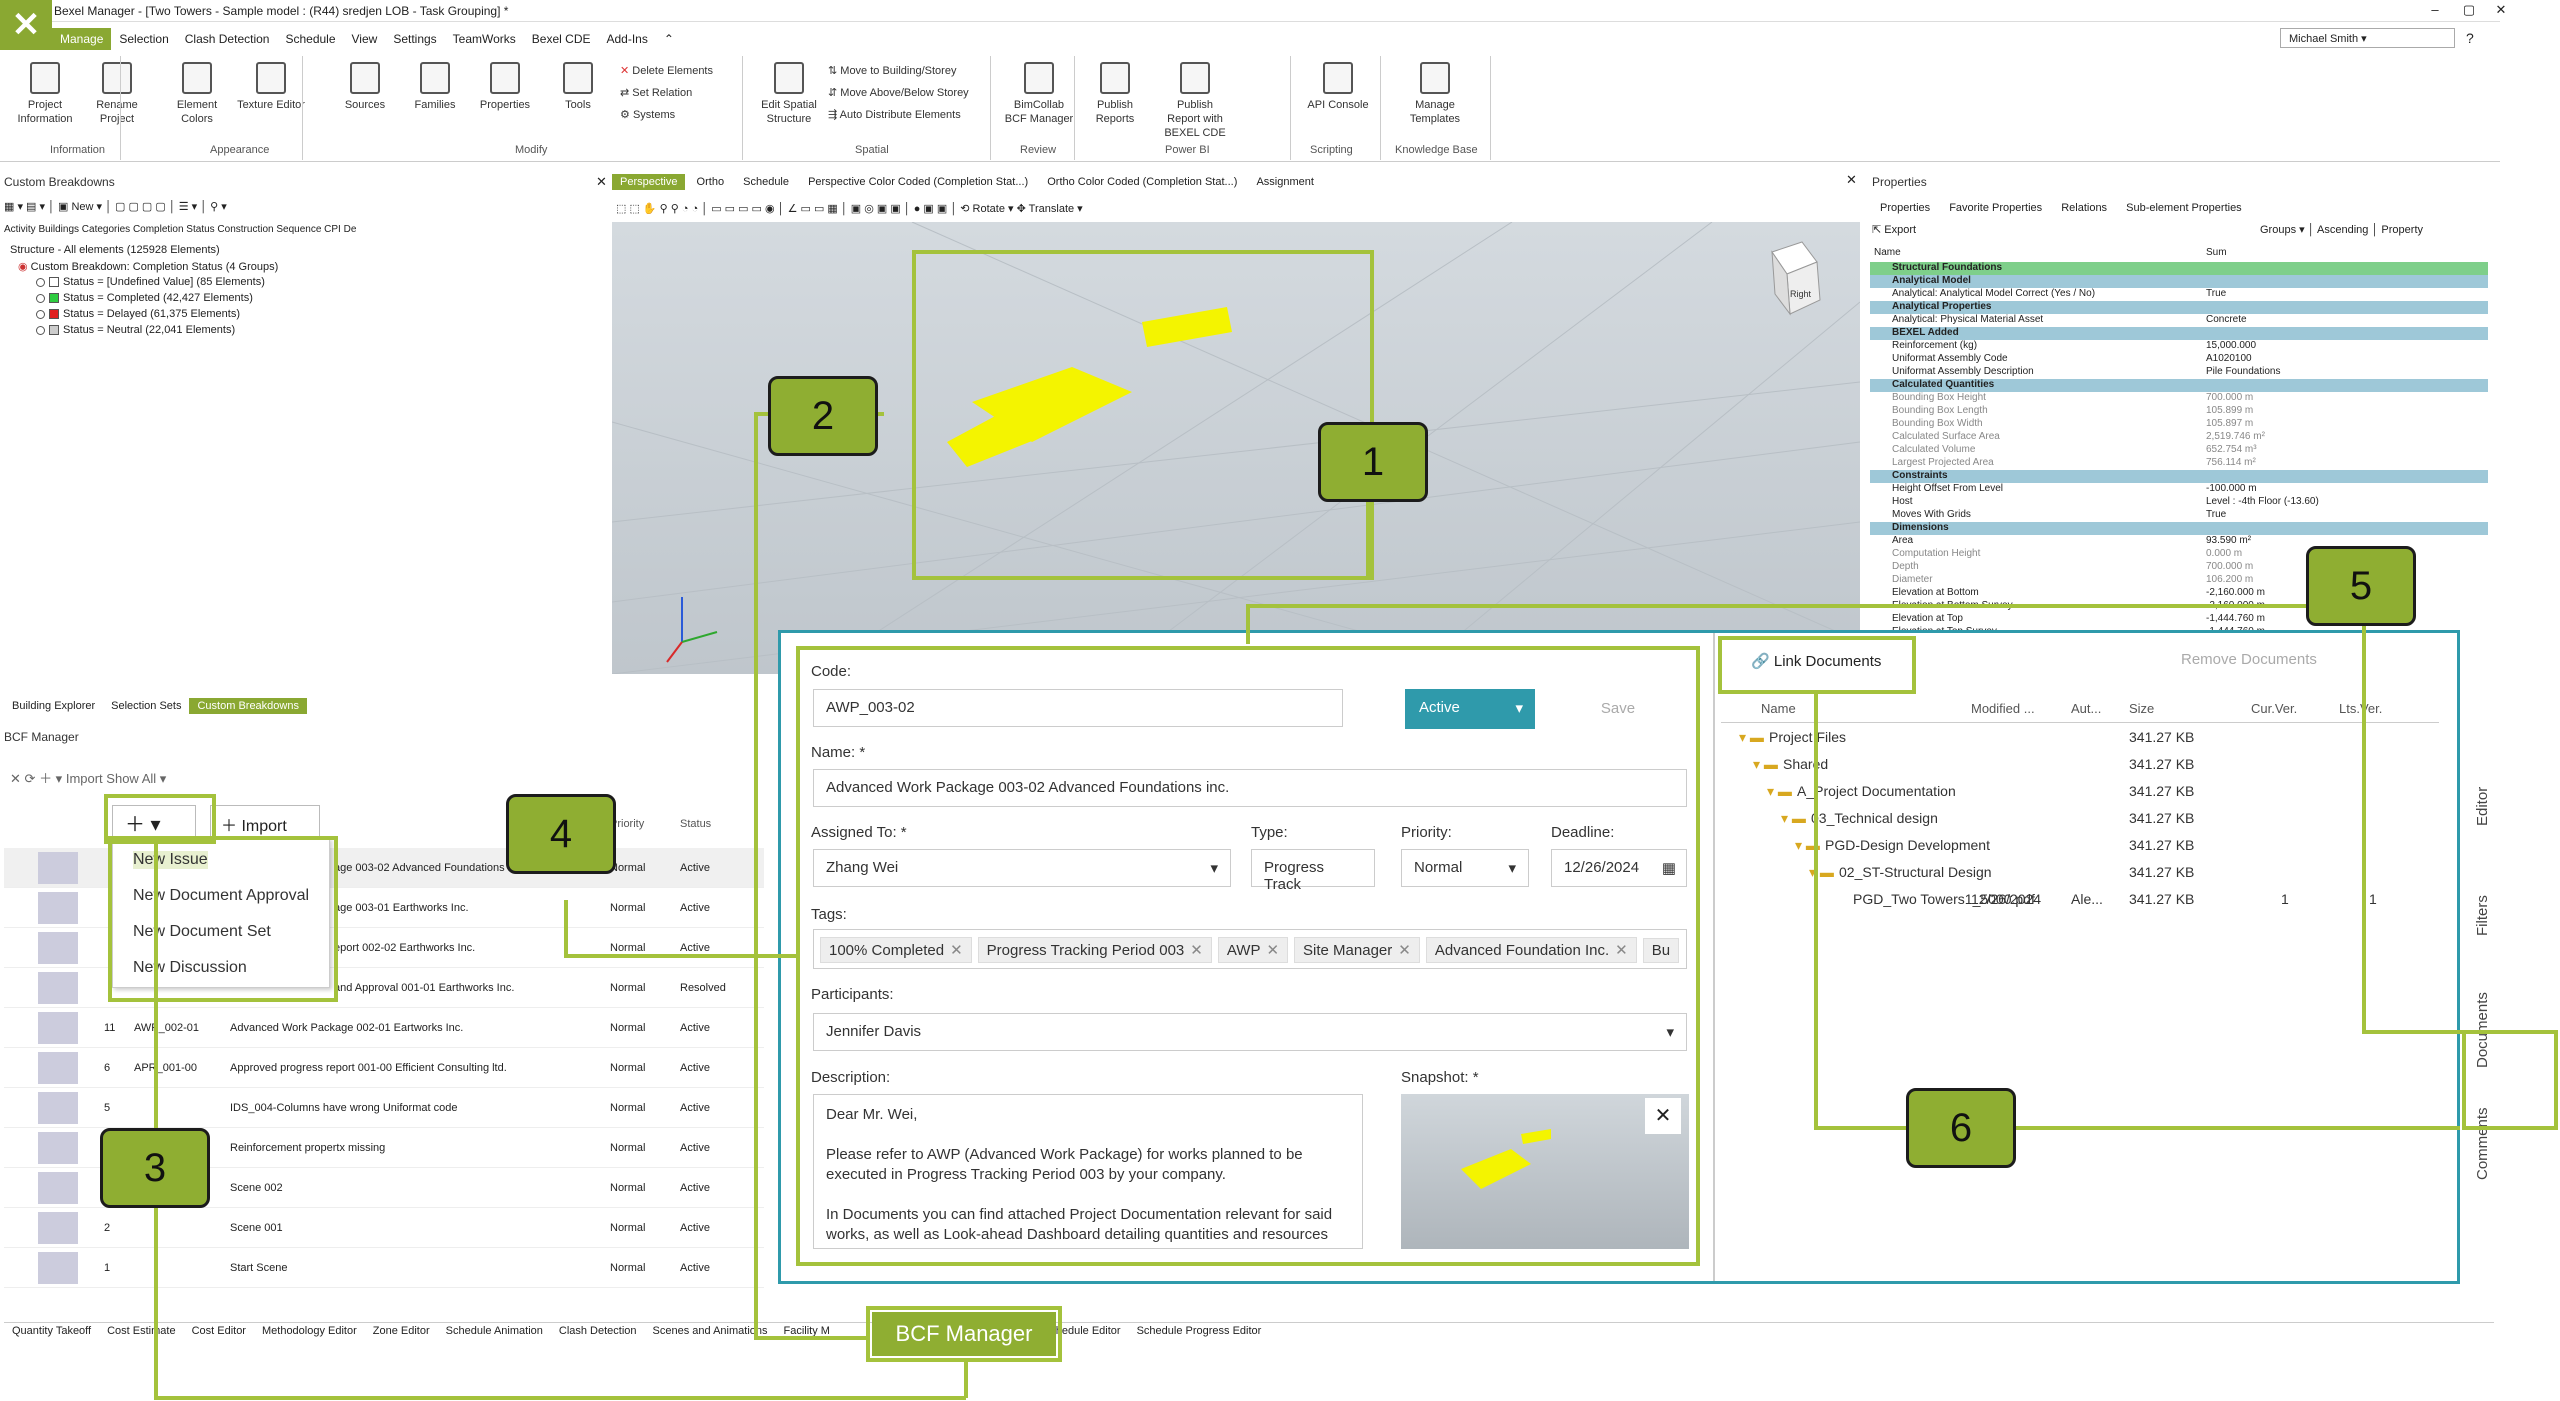  Describe the element at coordinates (117, 94) in the screenshot. I see `ribbon-button: Rename Project` at that location.